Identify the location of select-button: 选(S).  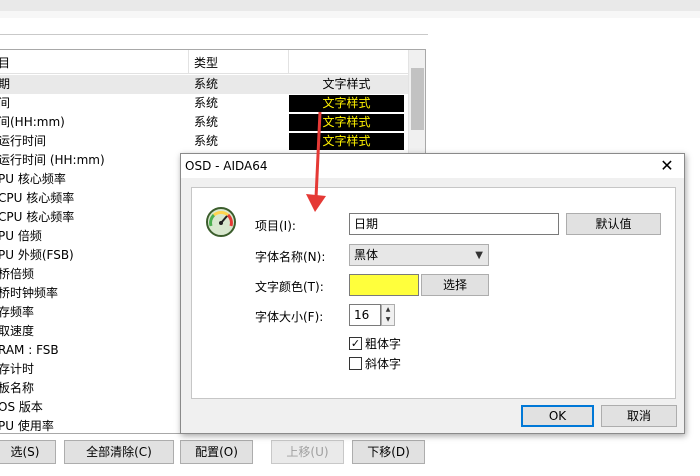
(28, 452).